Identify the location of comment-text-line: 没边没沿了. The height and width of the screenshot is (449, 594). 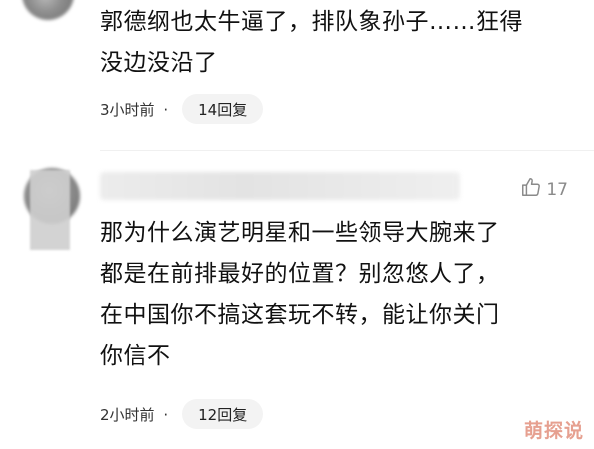
(159, 63).